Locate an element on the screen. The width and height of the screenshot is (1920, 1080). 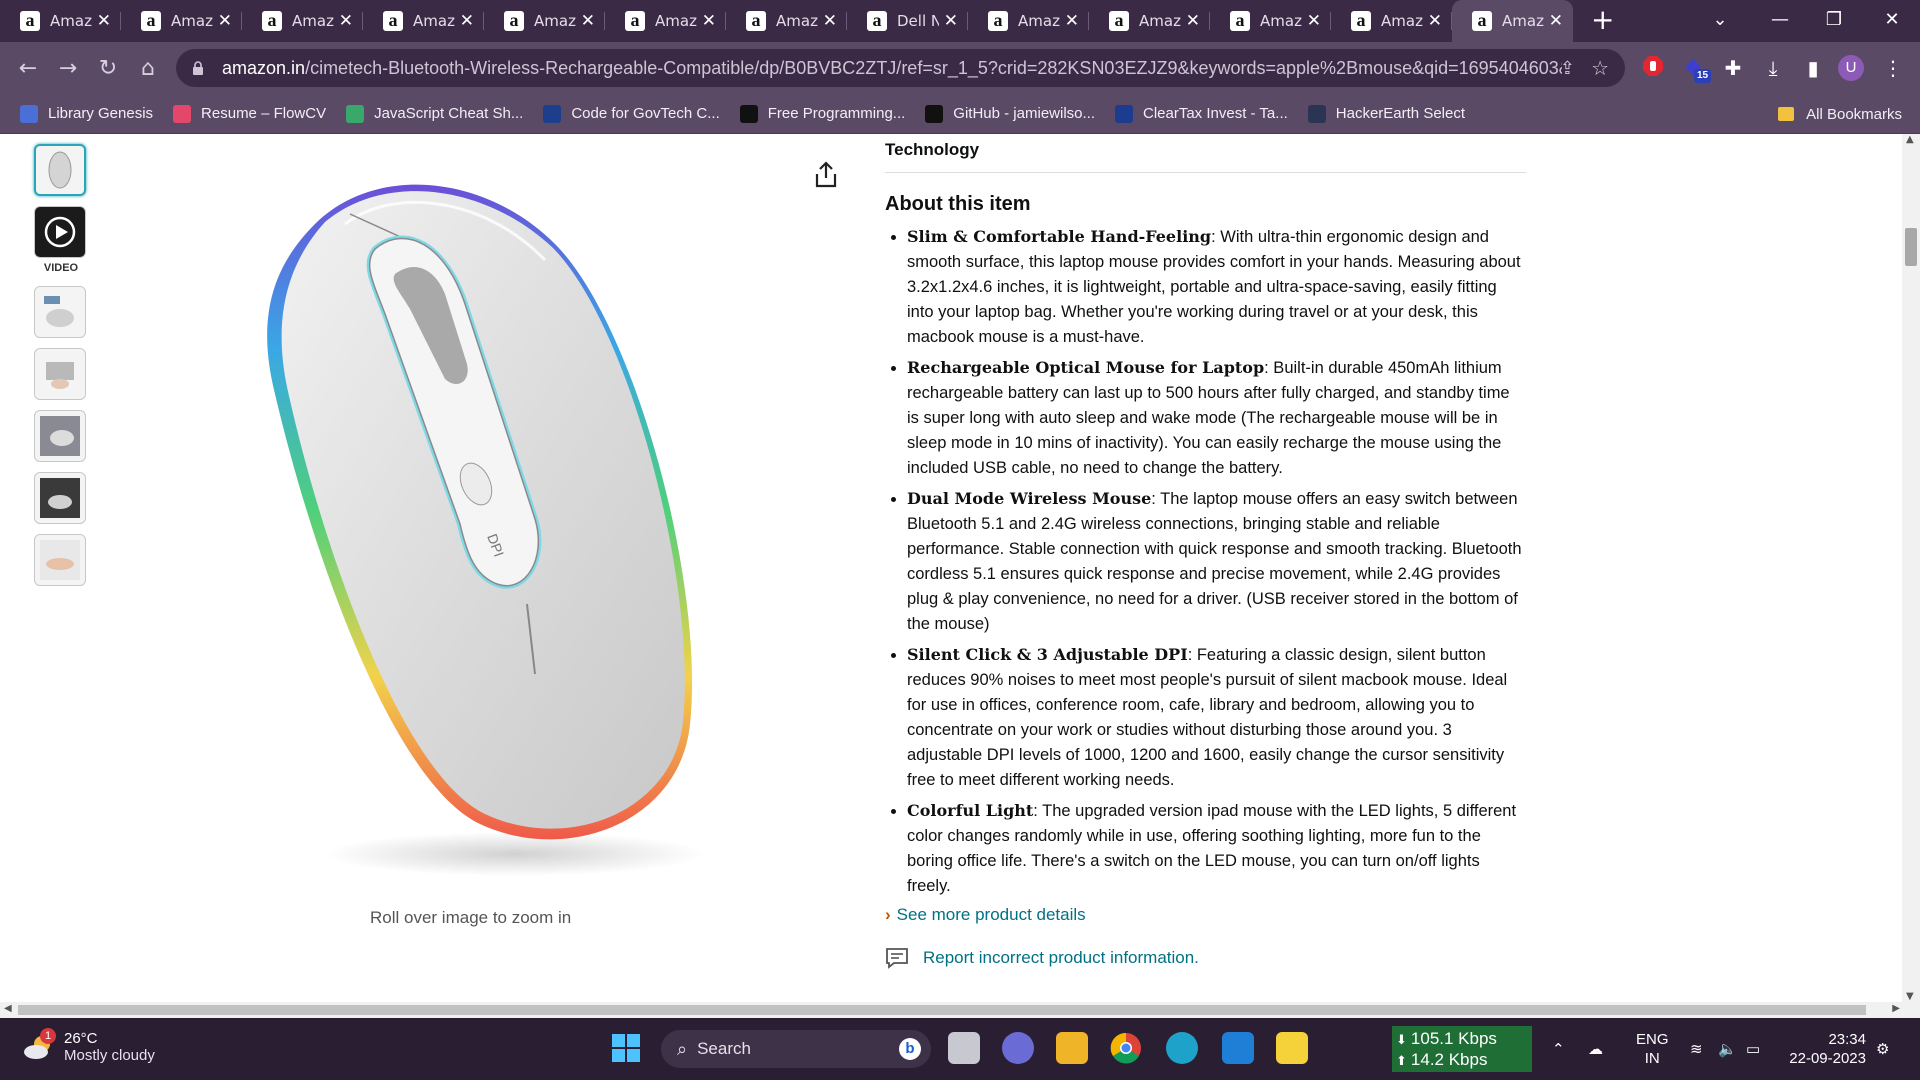
task-view-icon is located at coordinates (964, 1048).